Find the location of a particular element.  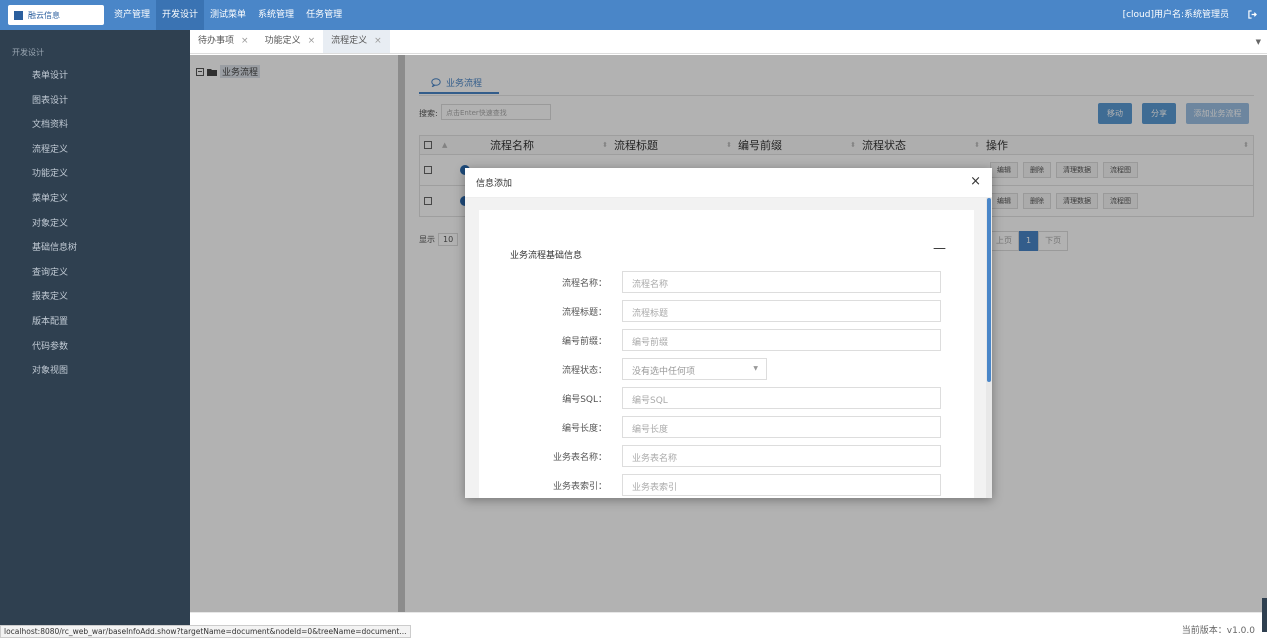

sidebar-item-form-design: 表单设计 is located at coordinates (95, 76).